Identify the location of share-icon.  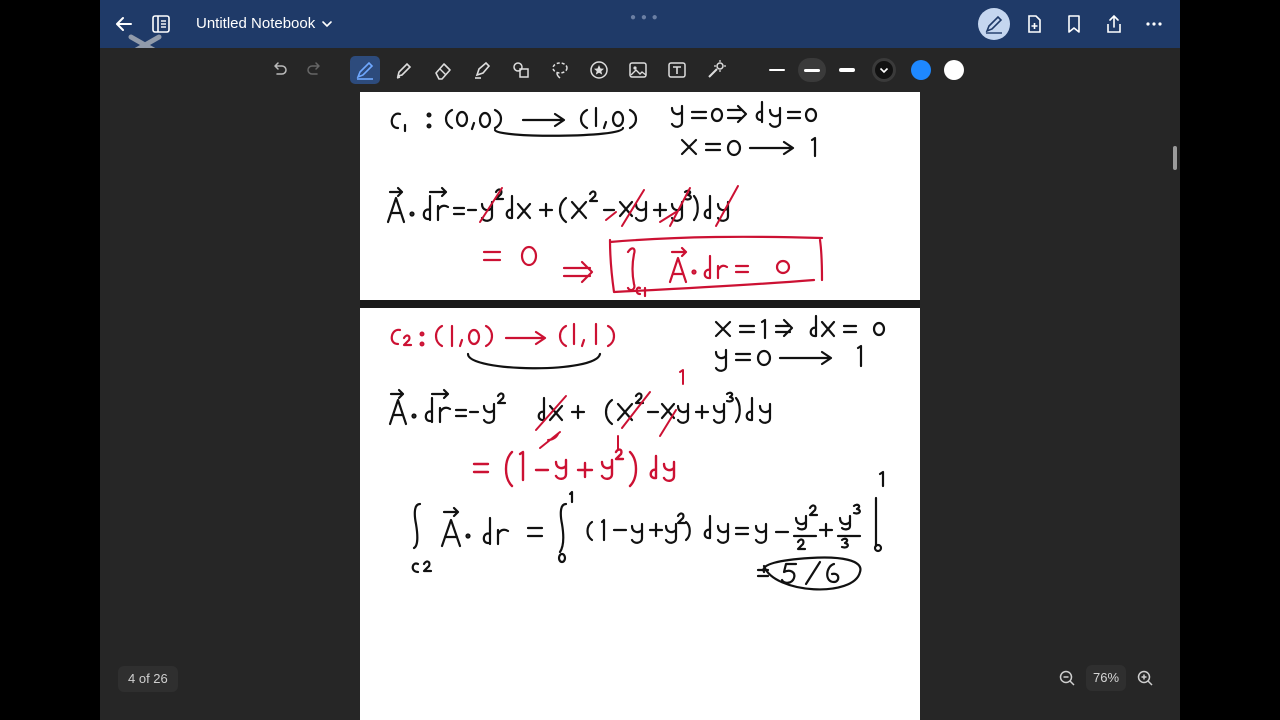
(1114, 24).